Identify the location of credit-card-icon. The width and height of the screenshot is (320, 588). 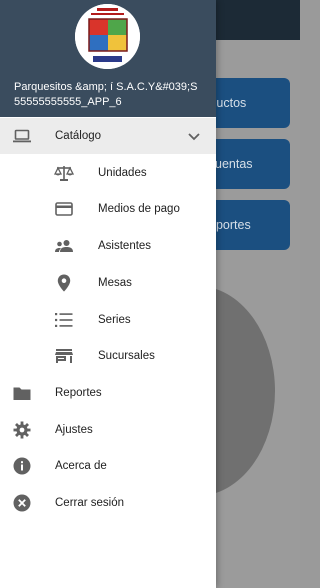
(64, 209).